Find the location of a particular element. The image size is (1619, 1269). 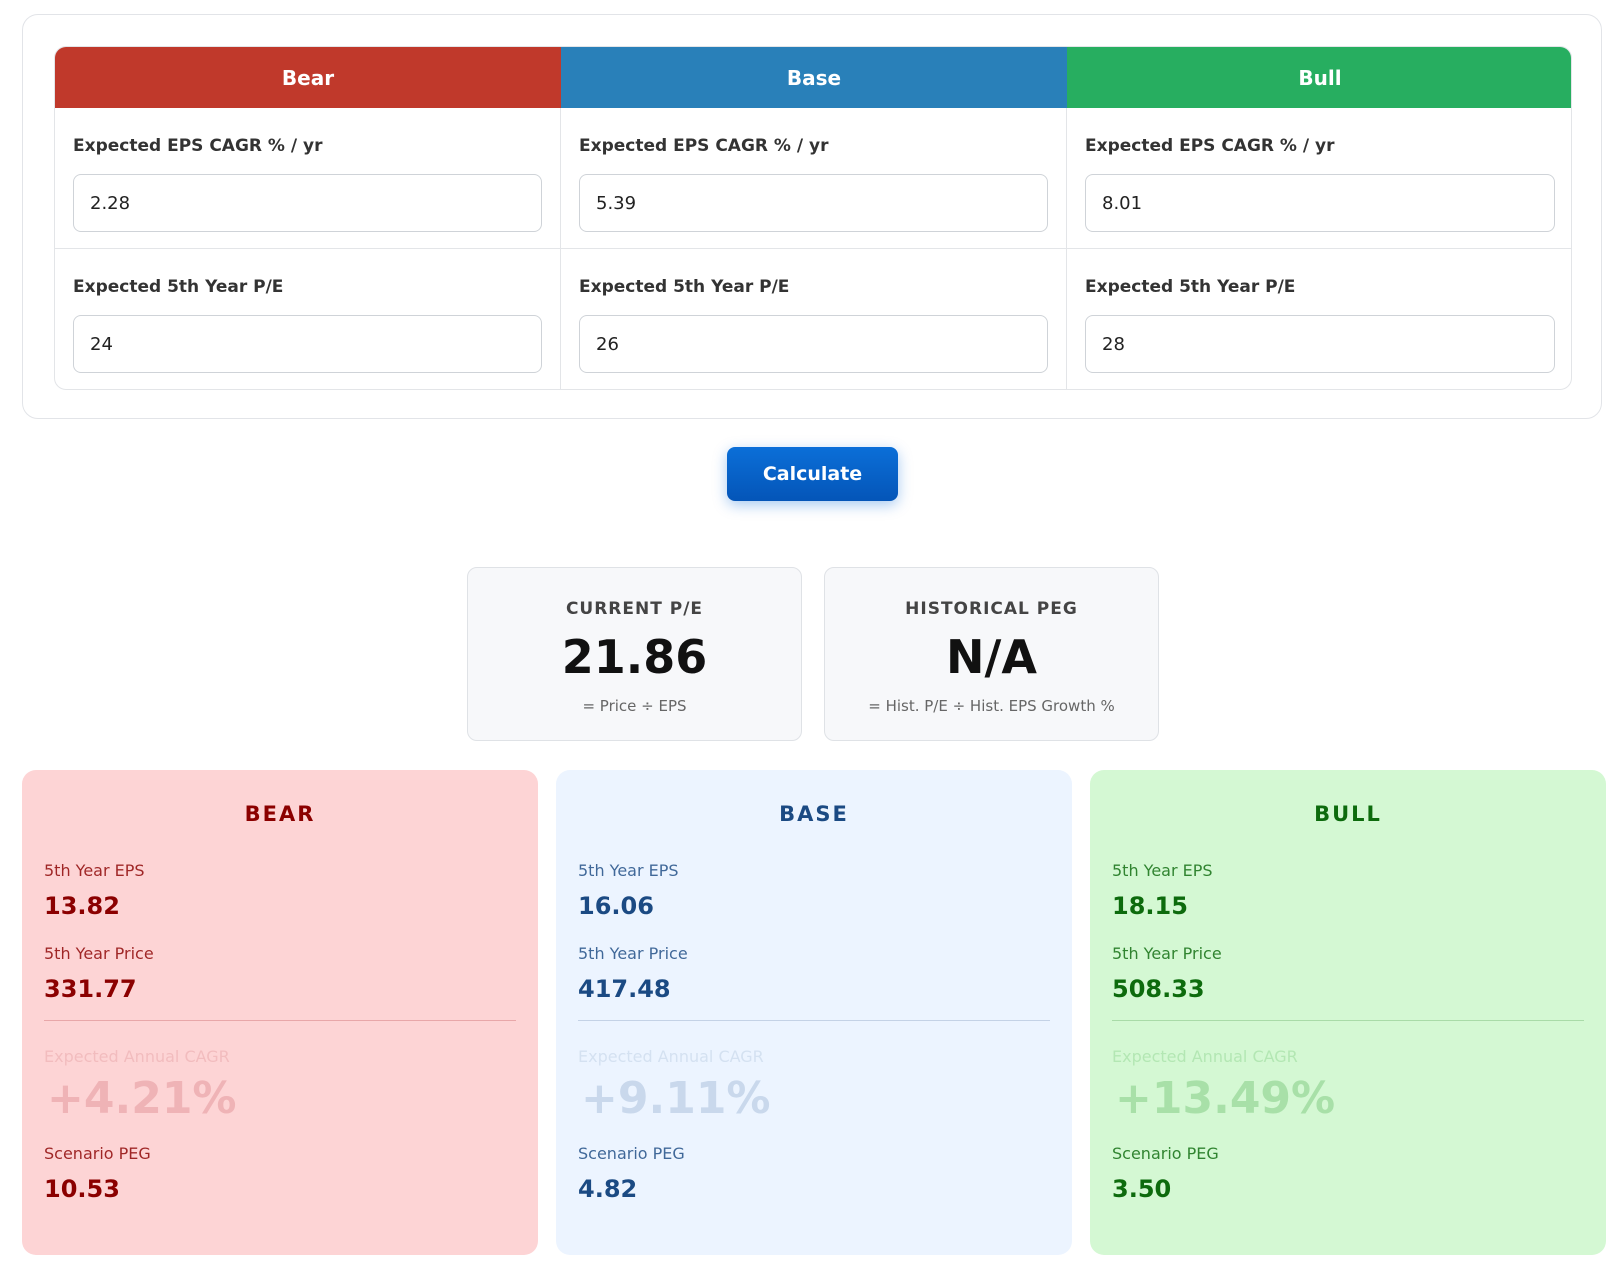

bear-pe-label: Expected 5th Year P/E is located at coordinates (178, 287).